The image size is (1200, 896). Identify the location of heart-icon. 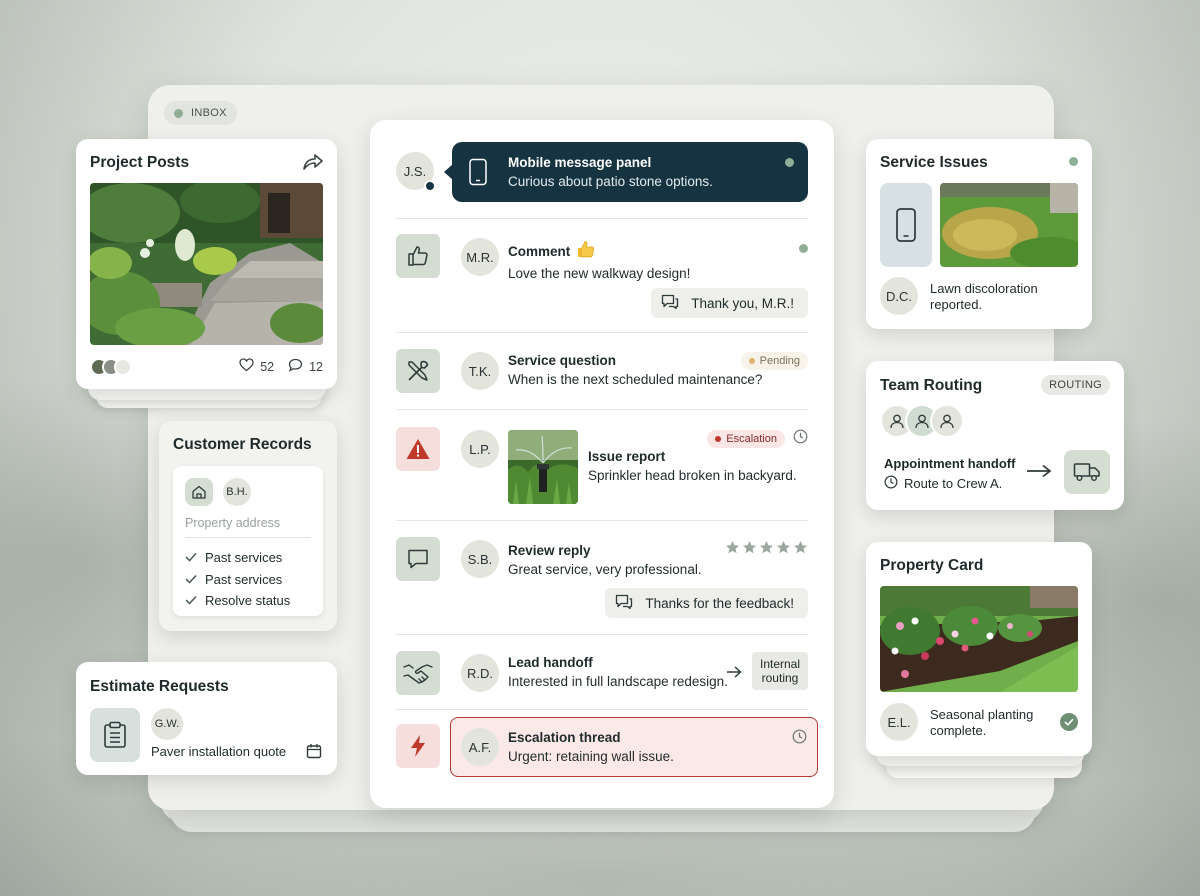
(246, 366).